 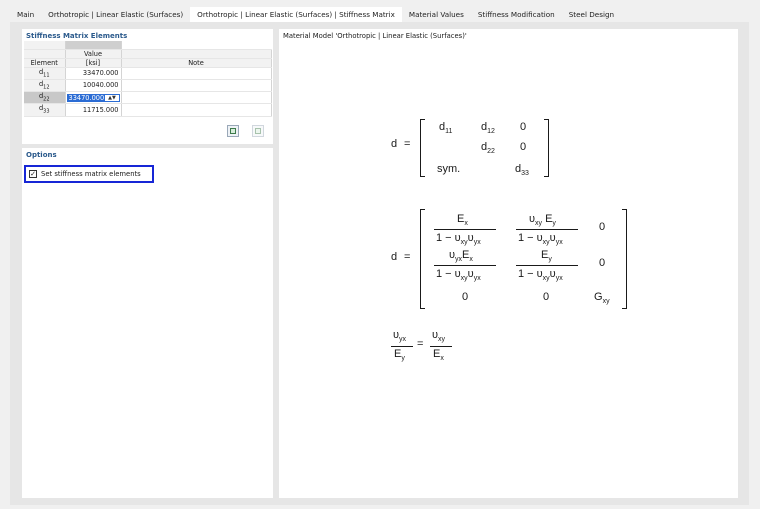 I want to click on tab-material-values: Material Values, so click(x=436, y=14).